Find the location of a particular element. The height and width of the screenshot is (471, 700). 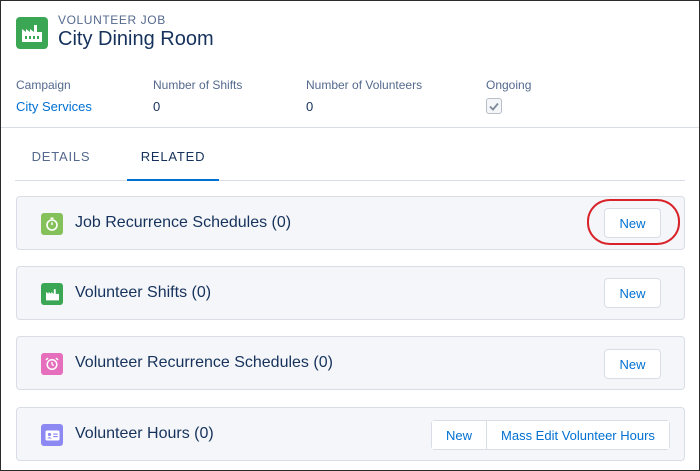

new-volunteer-recurrence-schedule-button: New is located at coordinates (632, 364).